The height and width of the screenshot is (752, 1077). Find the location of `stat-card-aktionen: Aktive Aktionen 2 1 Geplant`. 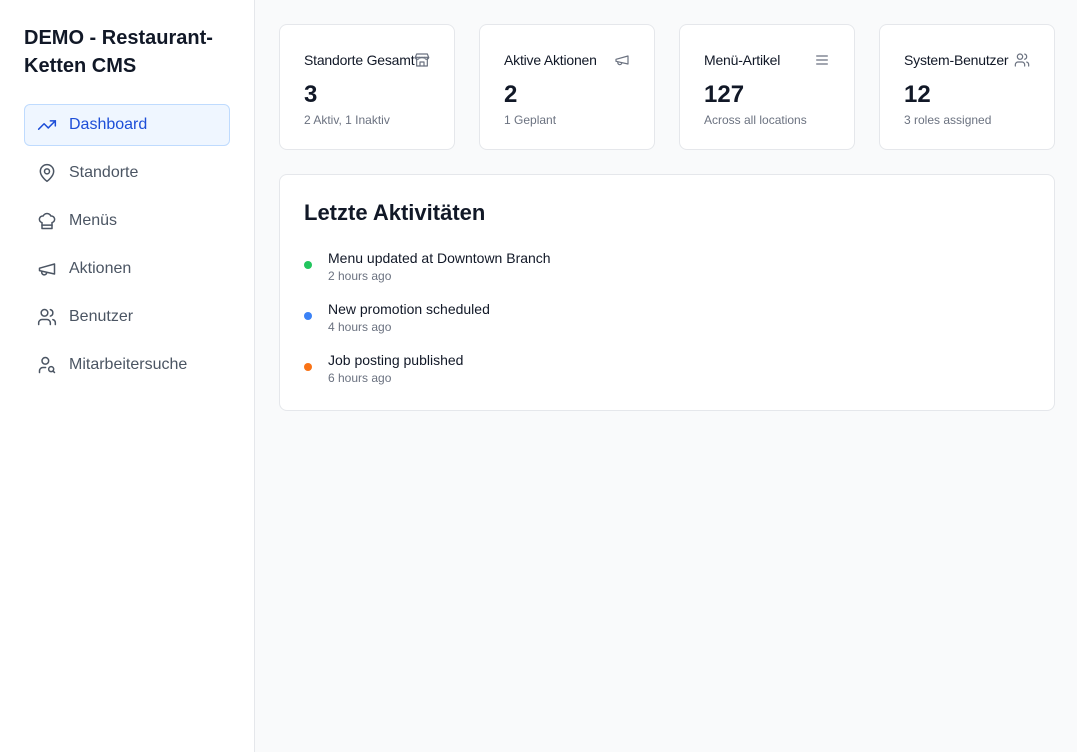

stat-card-aktionen: Aktive Aktionen 2 1 Geplant is located at coordinates (567, 87).